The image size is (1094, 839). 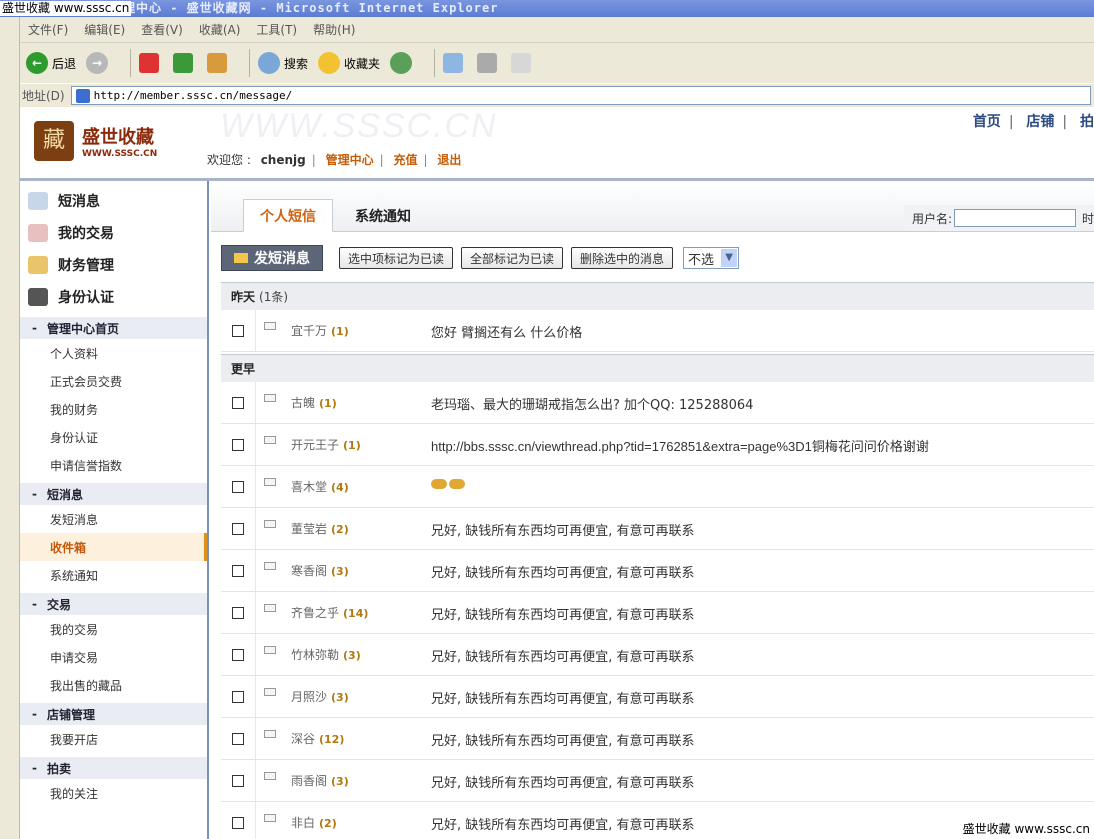 What do you see at coordinates (987, 122) in the screenshot?
I see `nav-home: 首页` at bounding box center [987, 122].